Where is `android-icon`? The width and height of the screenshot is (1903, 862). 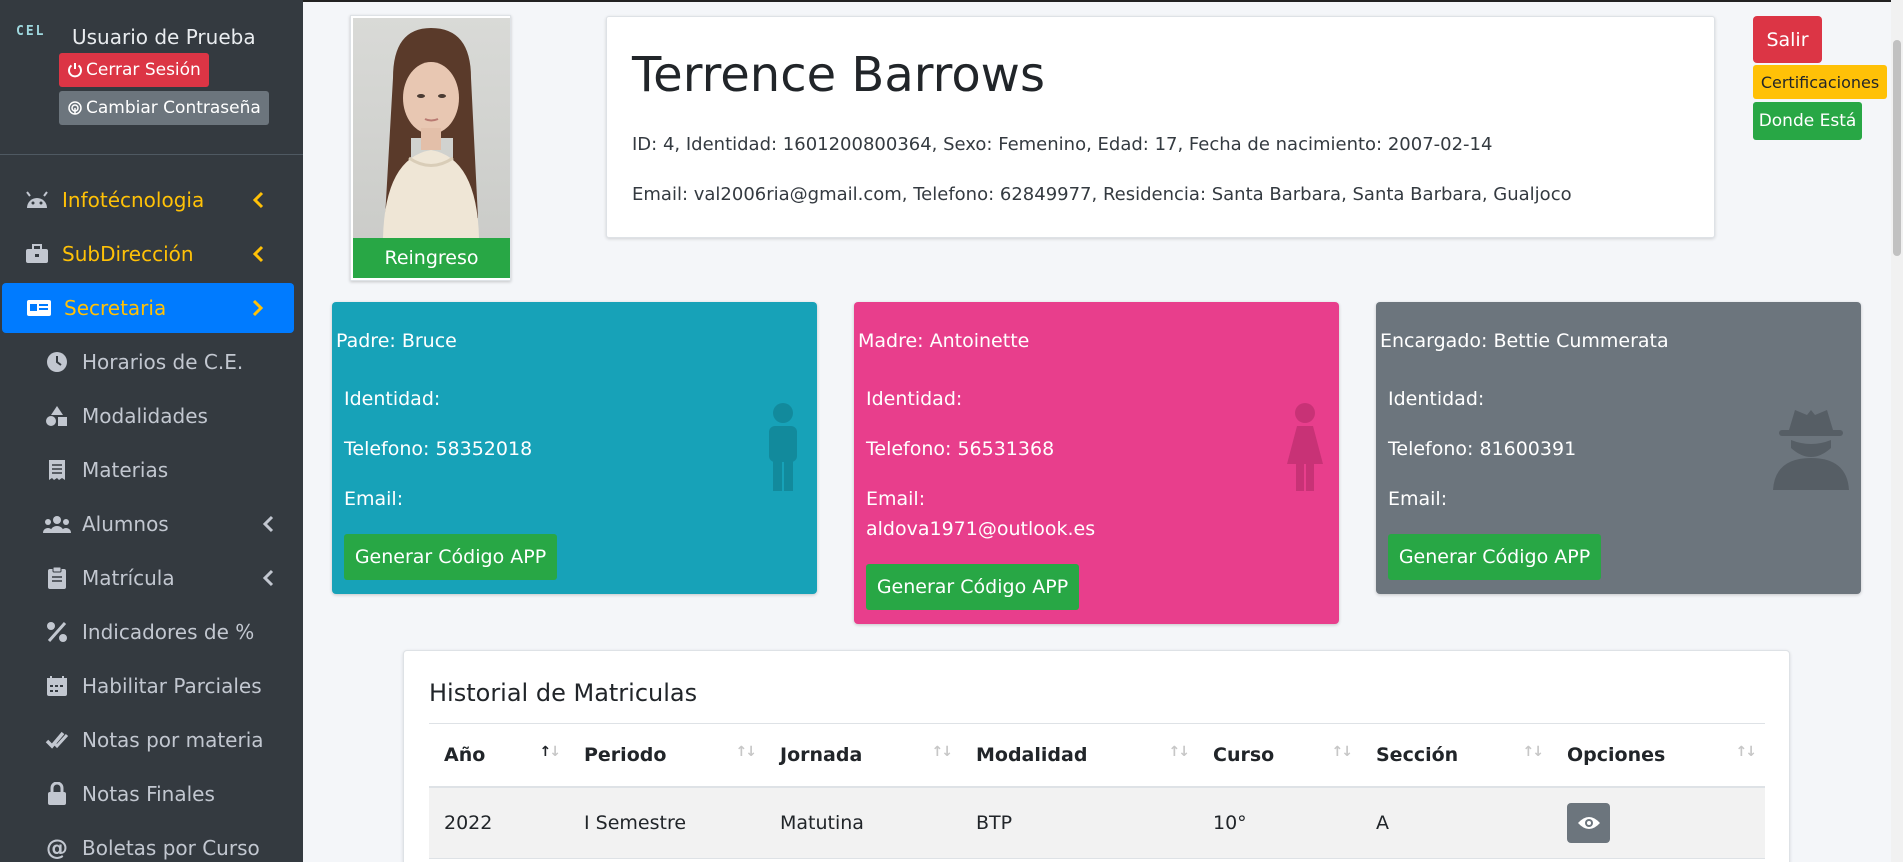 android-icon is located at coordinates (37, 200).